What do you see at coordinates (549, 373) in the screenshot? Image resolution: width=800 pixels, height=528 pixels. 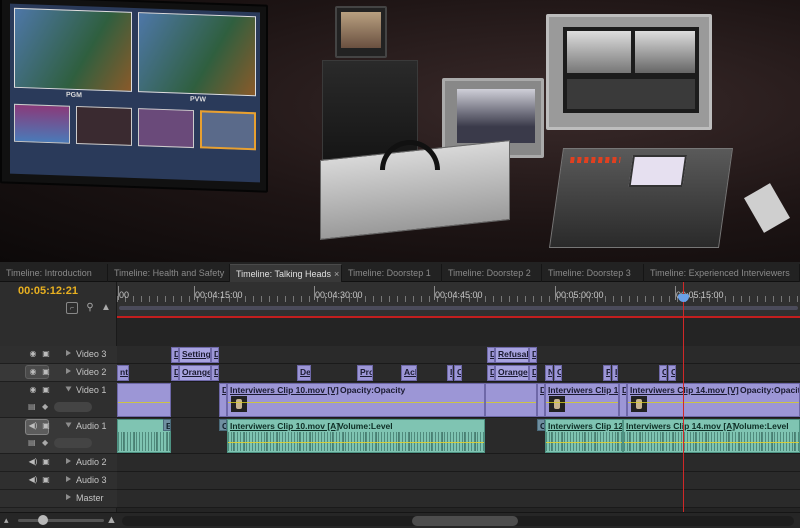 I see `video-2-clip: N` at bounding box center [549, 373].